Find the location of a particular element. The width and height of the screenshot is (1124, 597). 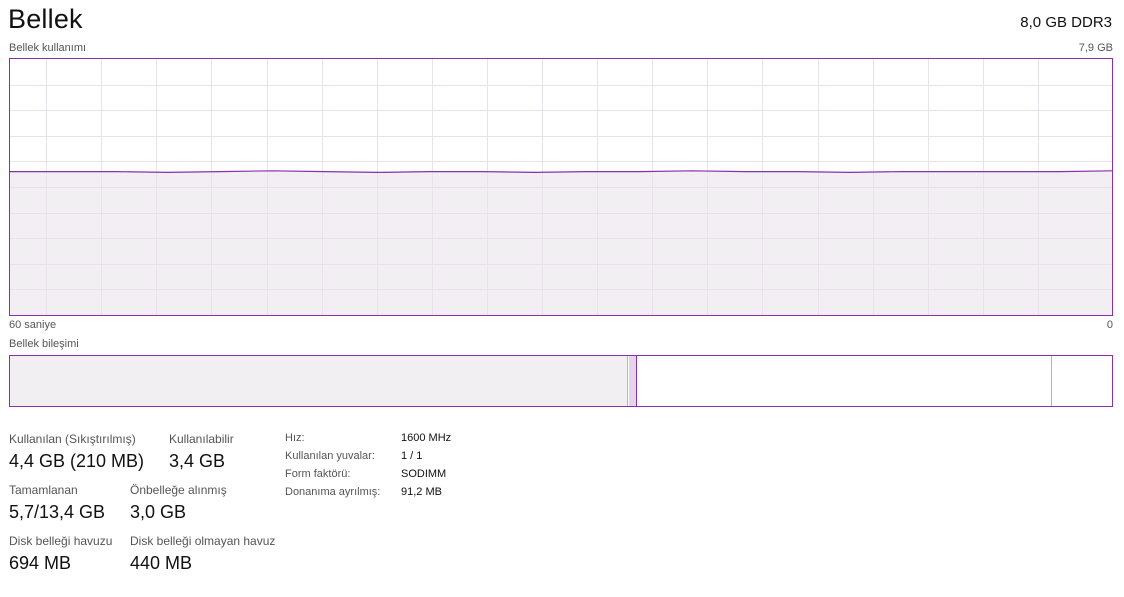

stat-label-committed: Tamamlanan is located at coordinates (43, 490).